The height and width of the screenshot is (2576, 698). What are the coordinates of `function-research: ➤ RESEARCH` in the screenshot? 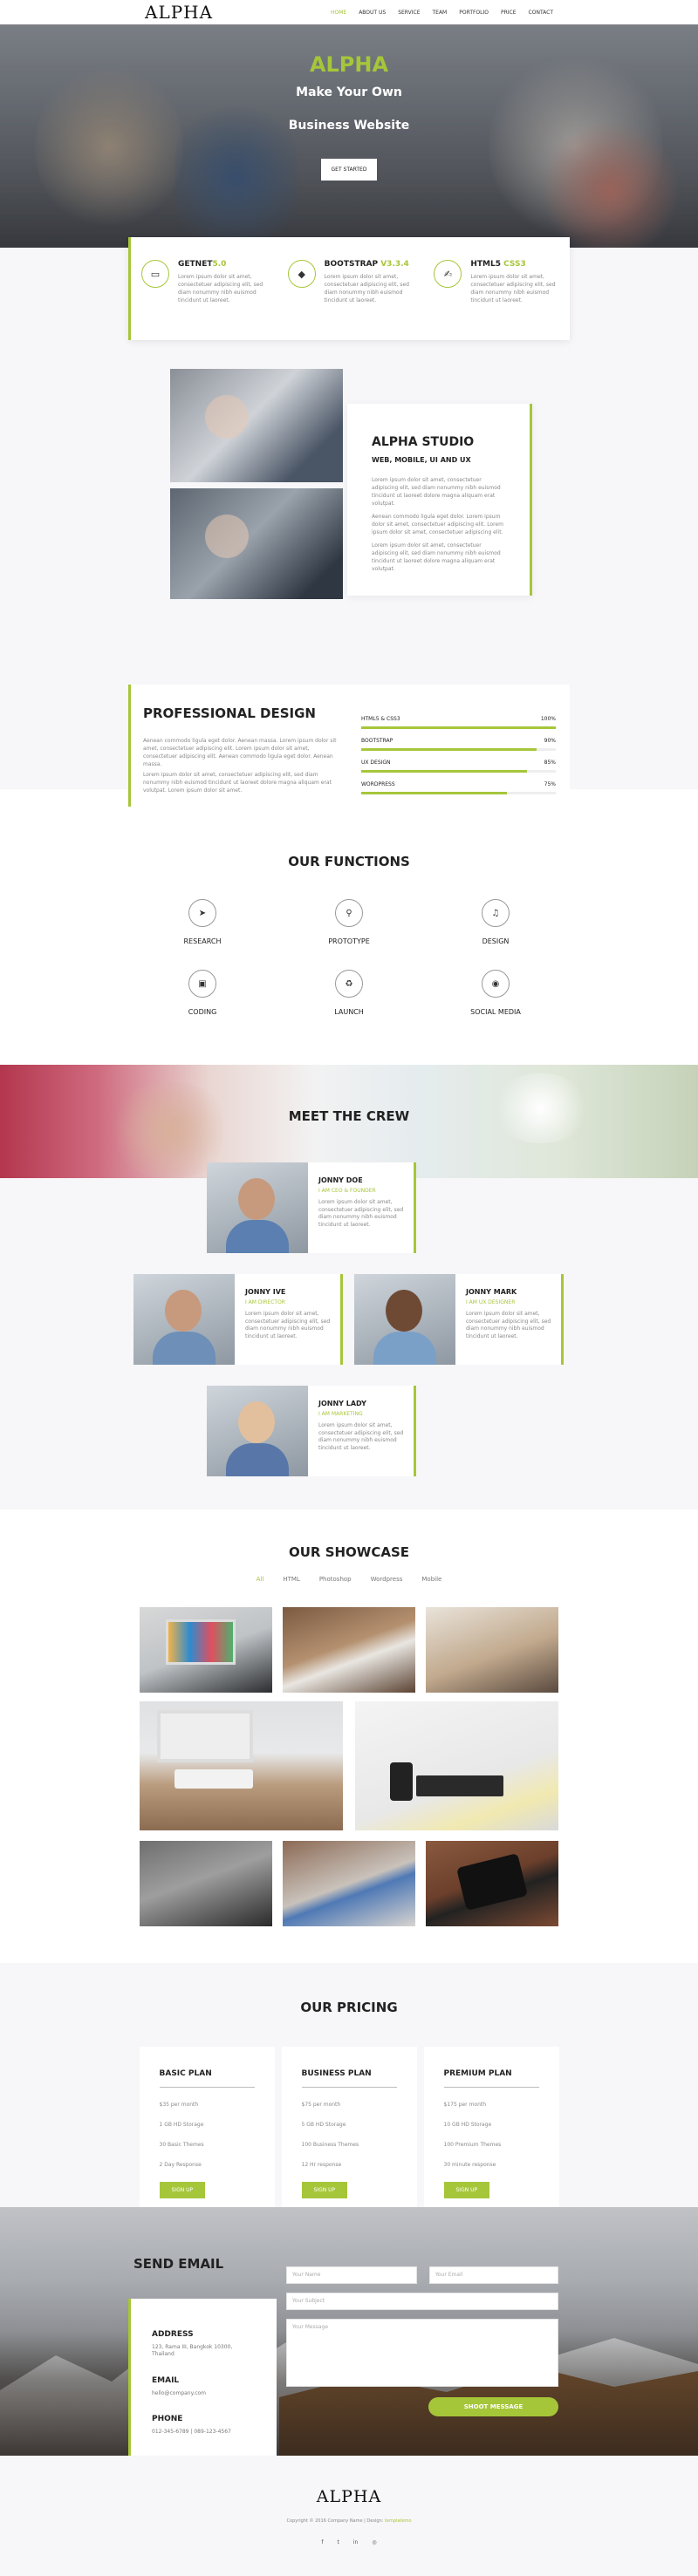 It's located at (202, 922).